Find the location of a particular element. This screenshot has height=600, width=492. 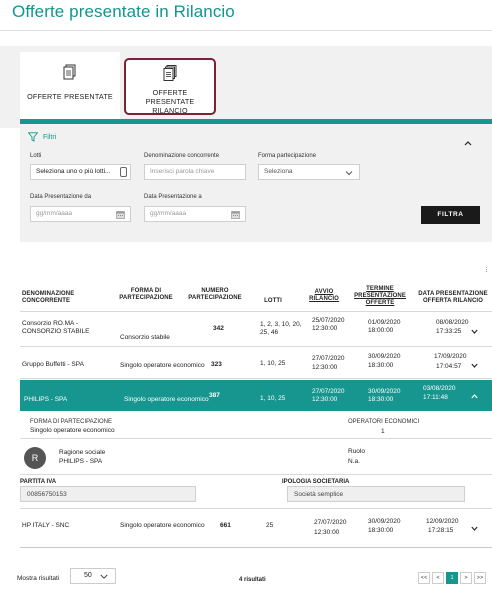

cell-lotti: 25 is located at coordinates (270, 525).